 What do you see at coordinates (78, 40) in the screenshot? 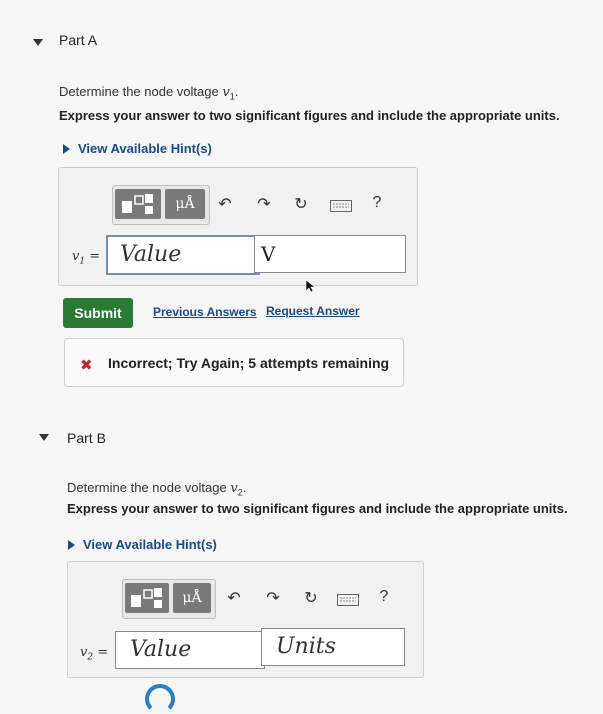
I see `part-a-title: Part A` at bounding box center [78, 40].